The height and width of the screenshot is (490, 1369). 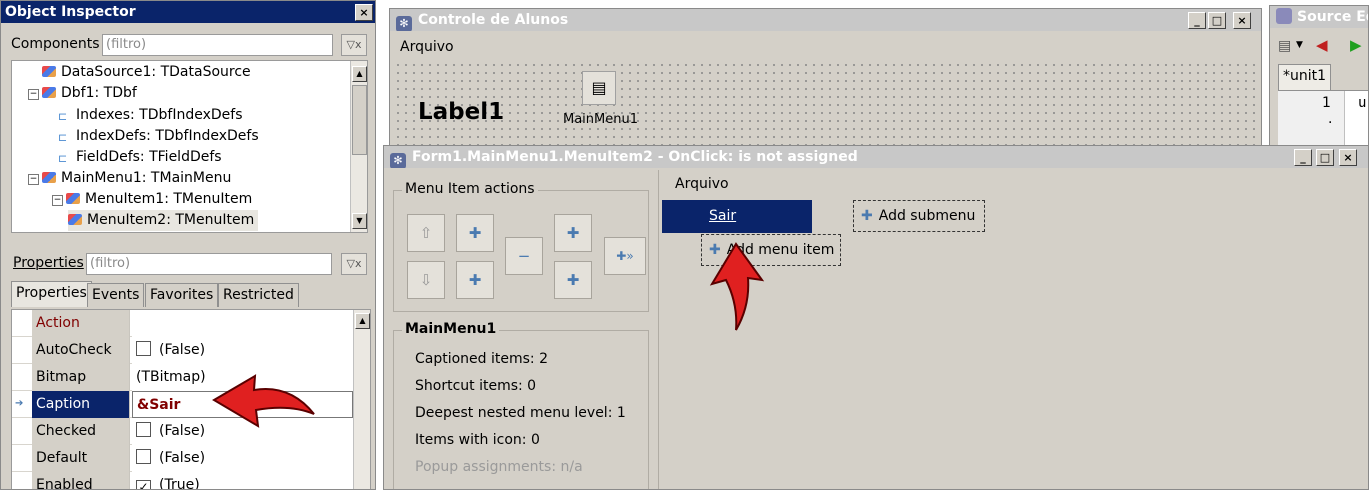 What do you see at coordinates (81, 404) in the screenshot?
I see `property-name: Caption` at bounding box center [81, 404].